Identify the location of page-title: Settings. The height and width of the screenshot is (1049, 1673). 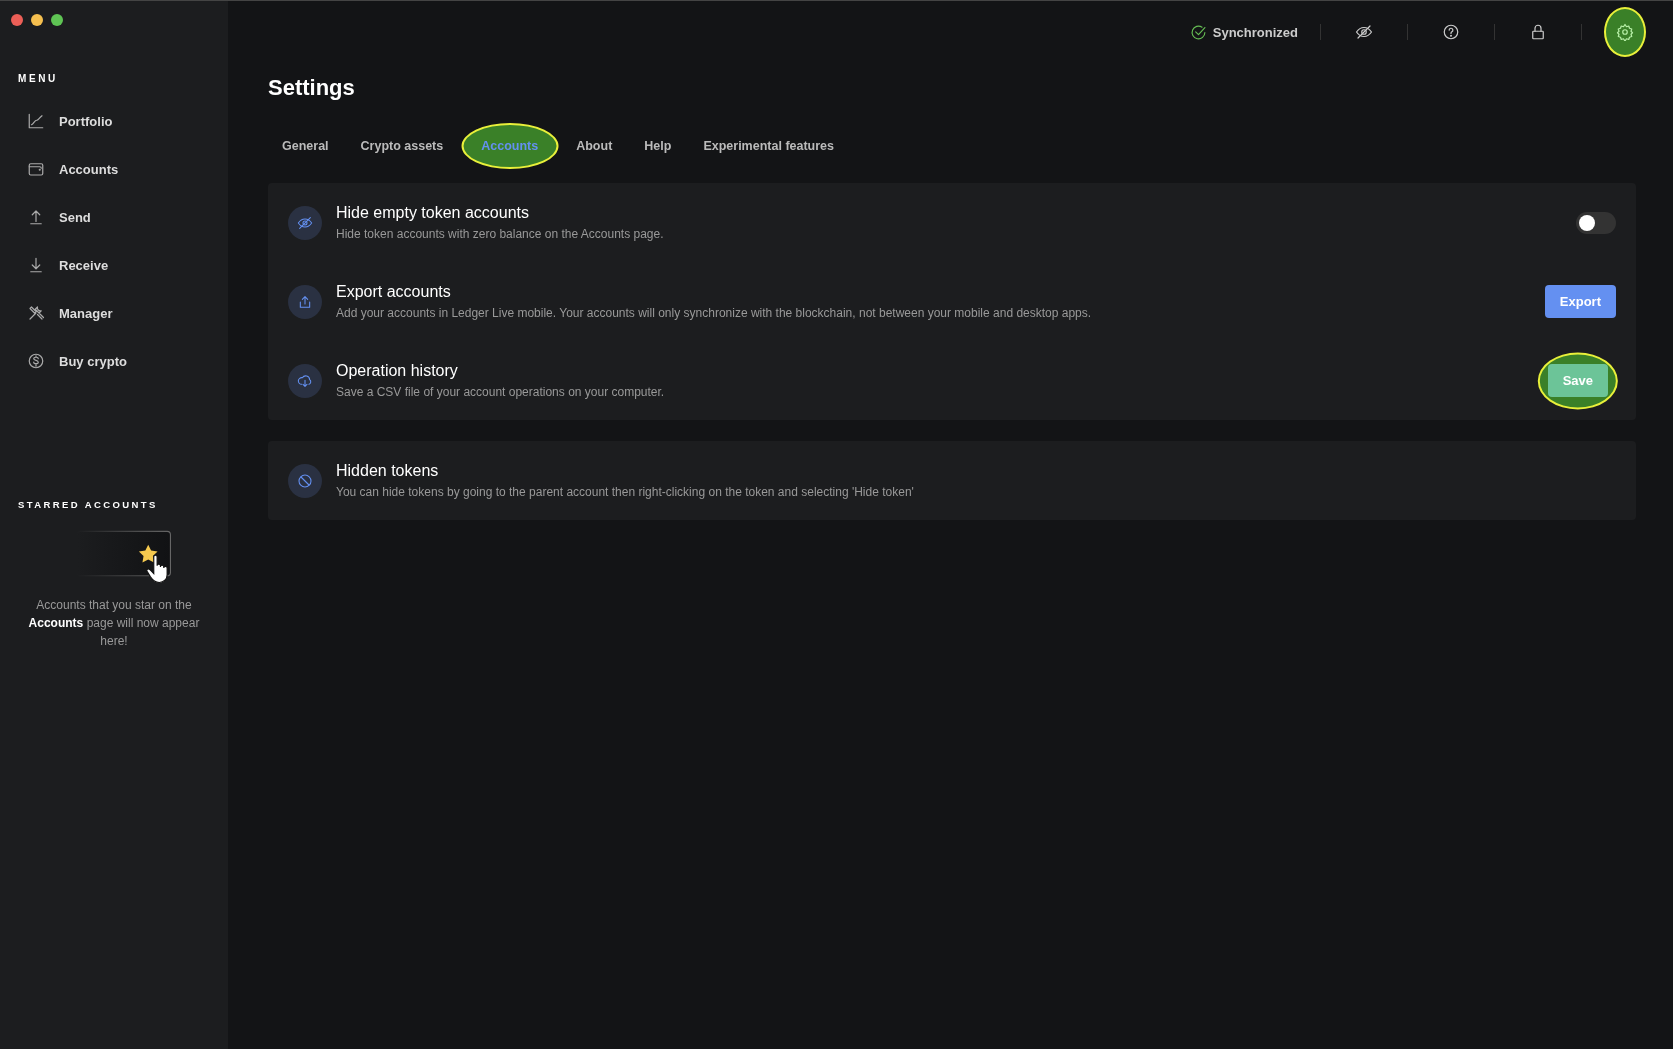
(312, 88).